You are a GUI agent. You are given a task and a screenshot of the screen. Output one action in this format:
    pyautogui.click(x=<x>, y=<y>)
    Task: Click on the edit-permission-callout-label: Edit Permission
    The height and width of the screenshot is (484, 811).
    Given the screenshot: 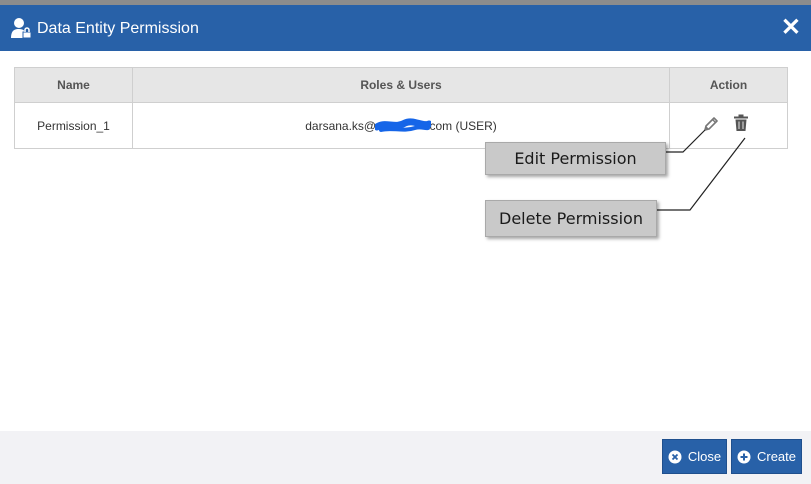 What is the action you would take?
    pyautogui.click(x=575, y=158)
    